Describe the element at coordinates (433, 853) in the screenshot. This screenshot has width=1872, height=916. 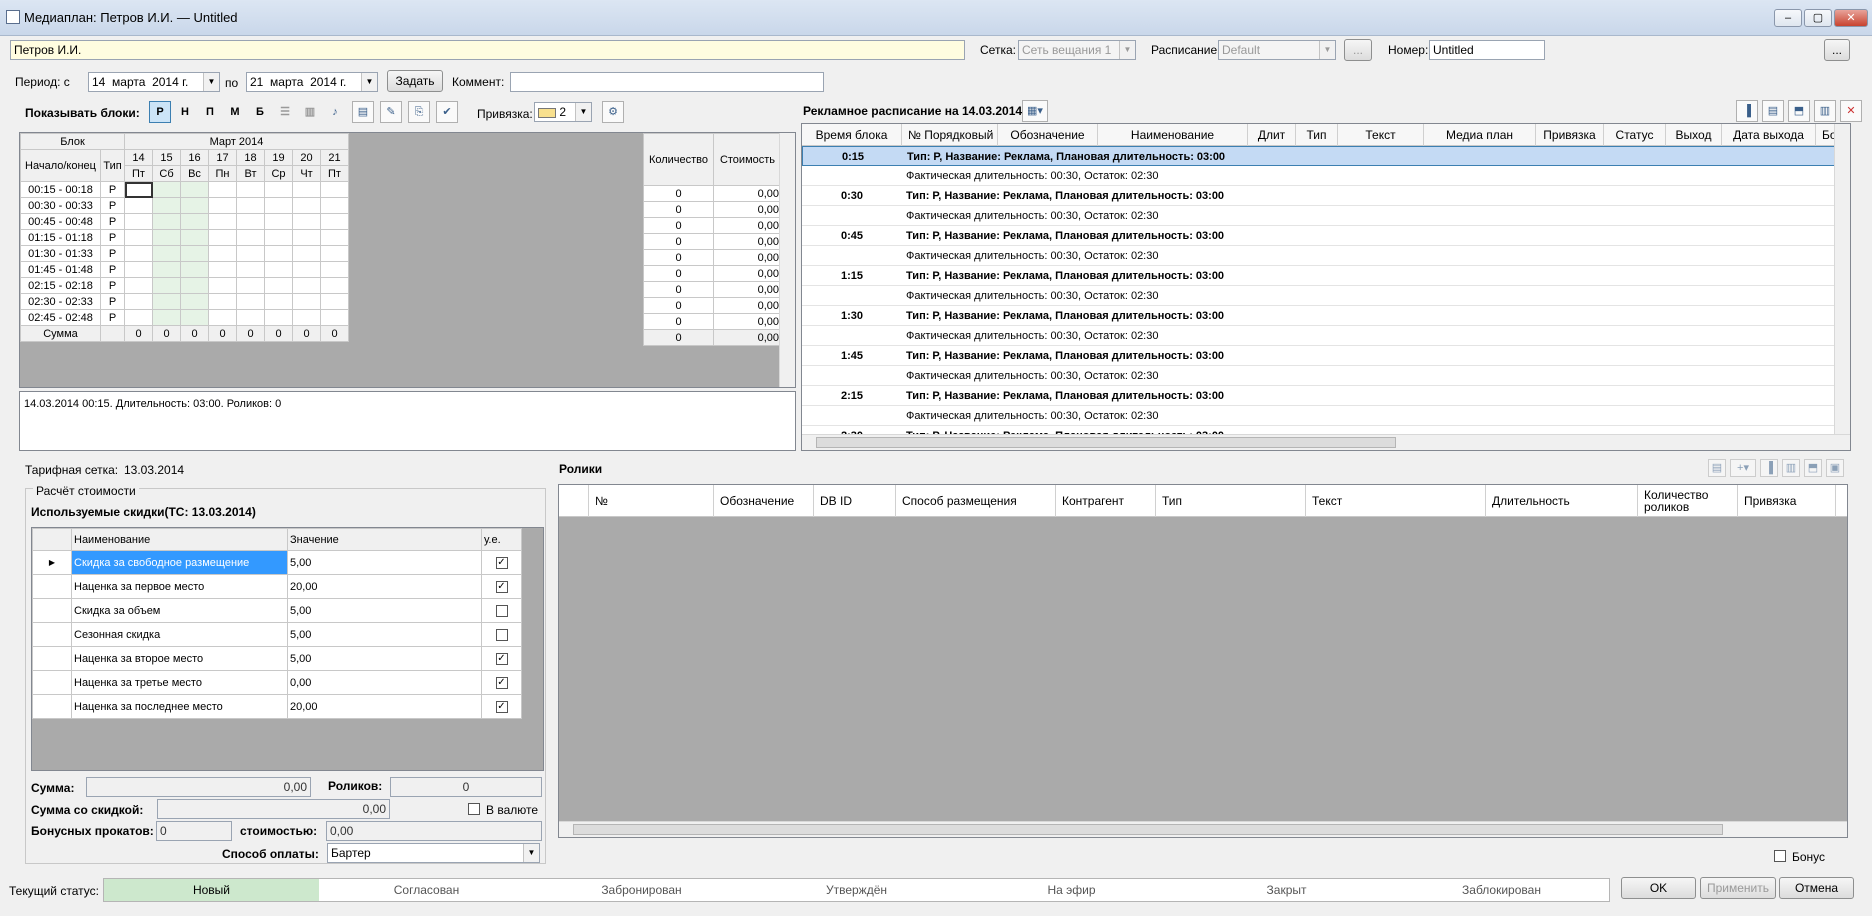
I see `payment-select: Бартер ▼` at that location.